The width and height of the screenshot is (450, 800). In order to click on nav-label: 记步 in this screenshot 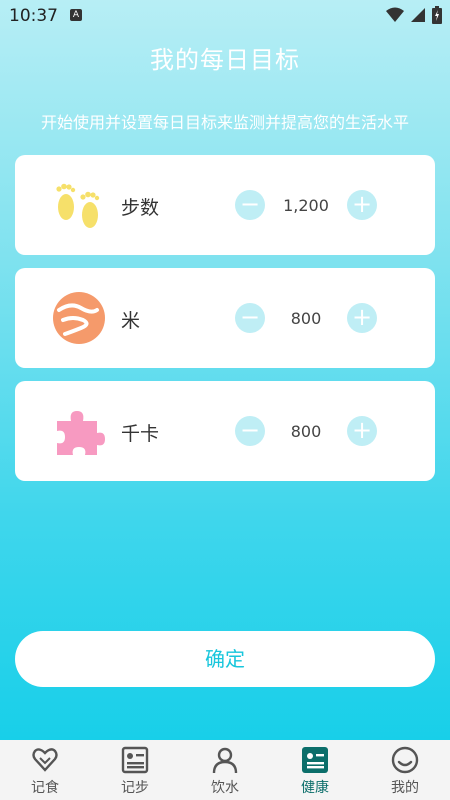, I will do `click(135, 788)`.